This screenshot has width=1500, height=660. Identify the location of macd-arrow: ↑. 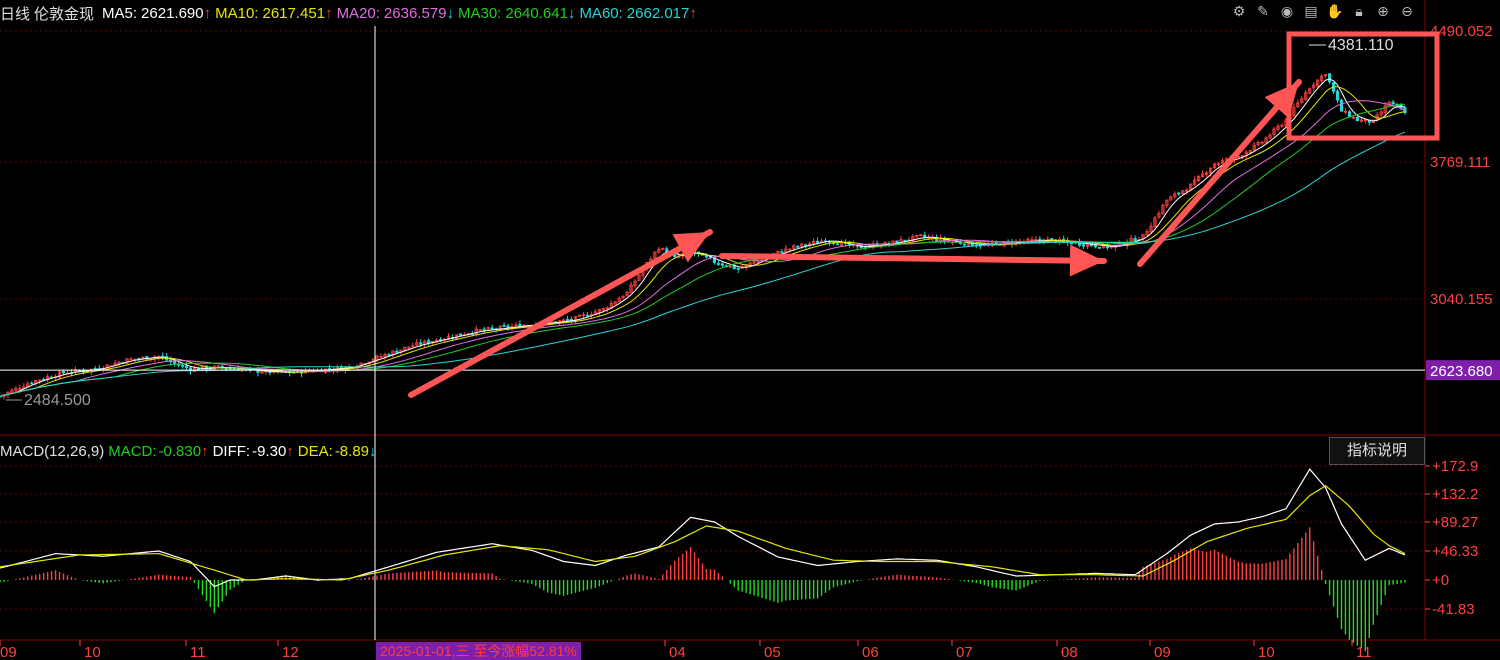
(205, 451).